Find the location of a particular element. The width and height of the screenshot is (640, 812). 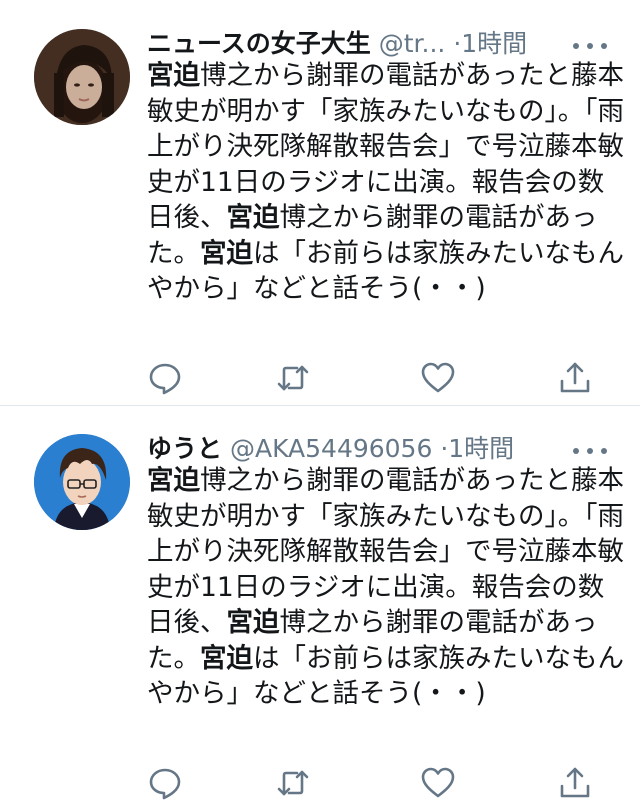

display-name: ニュースの女子大生 is located at coordinates (259, 43).